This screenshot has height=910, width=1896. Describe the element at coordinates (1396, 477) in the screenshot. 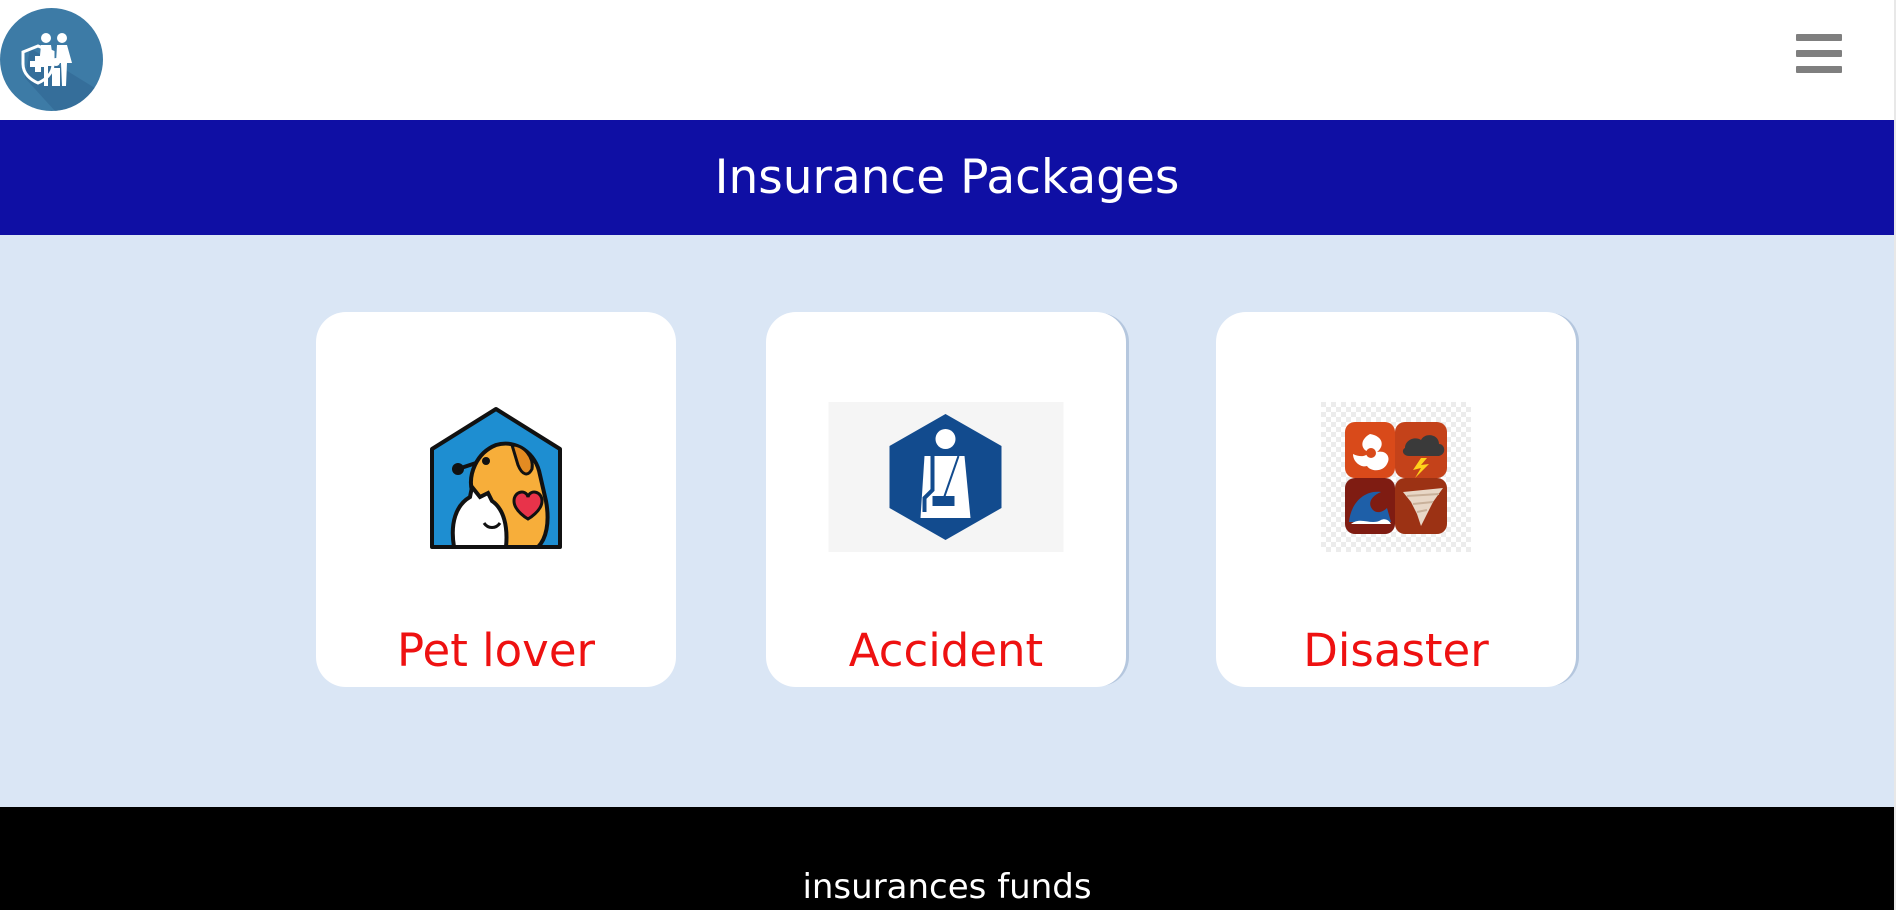

I see `natural-disasters-icon` at that location.